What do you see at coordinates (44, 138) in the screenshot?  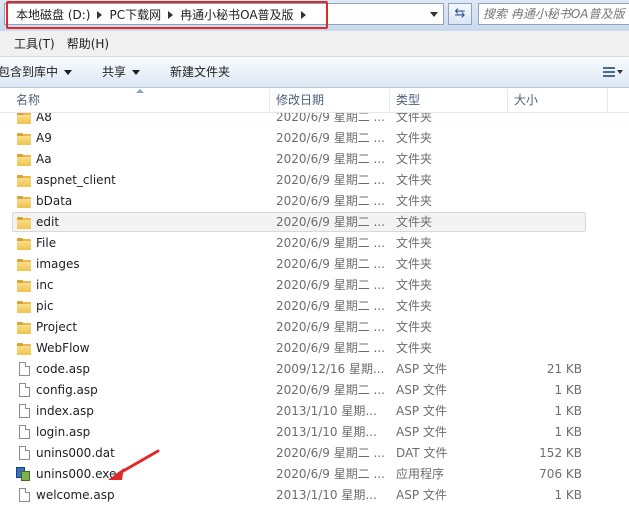 I see `file-name: A9` at bounding box center [44, 138].